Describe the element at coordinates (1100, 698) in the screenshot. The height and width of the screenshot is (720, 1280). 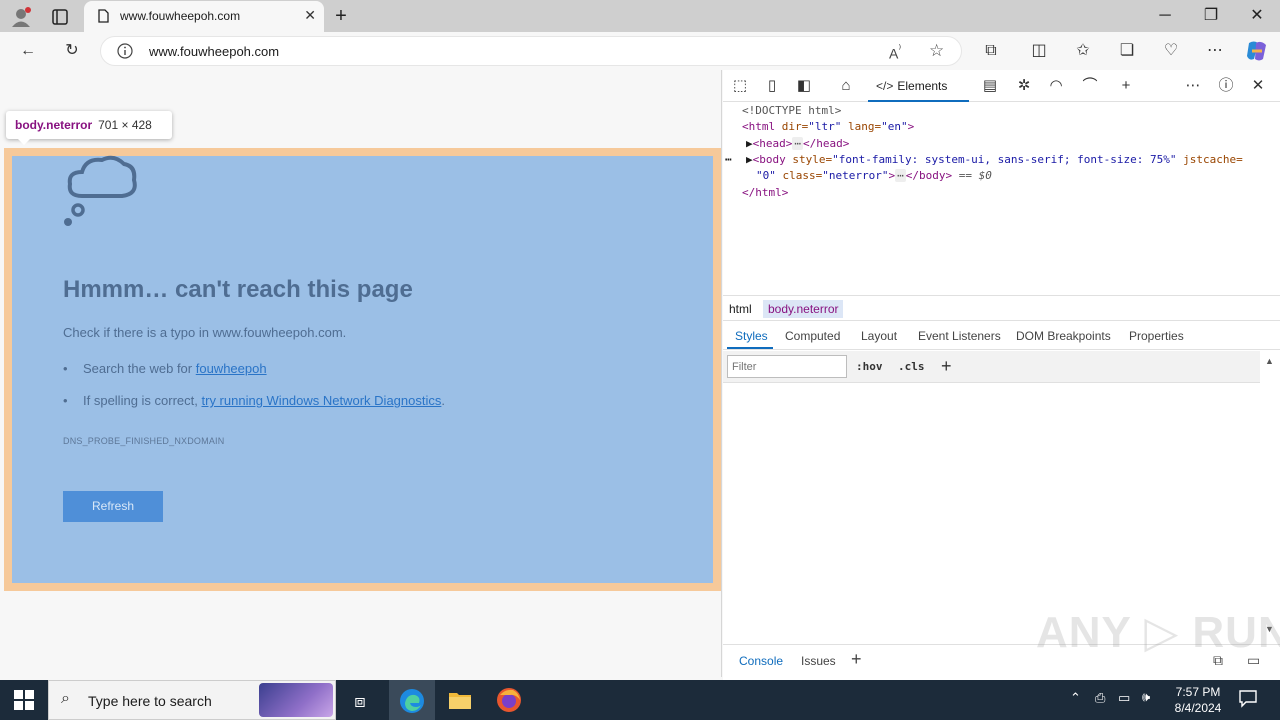
I see `tray-device-icon: ⎙` at that location.